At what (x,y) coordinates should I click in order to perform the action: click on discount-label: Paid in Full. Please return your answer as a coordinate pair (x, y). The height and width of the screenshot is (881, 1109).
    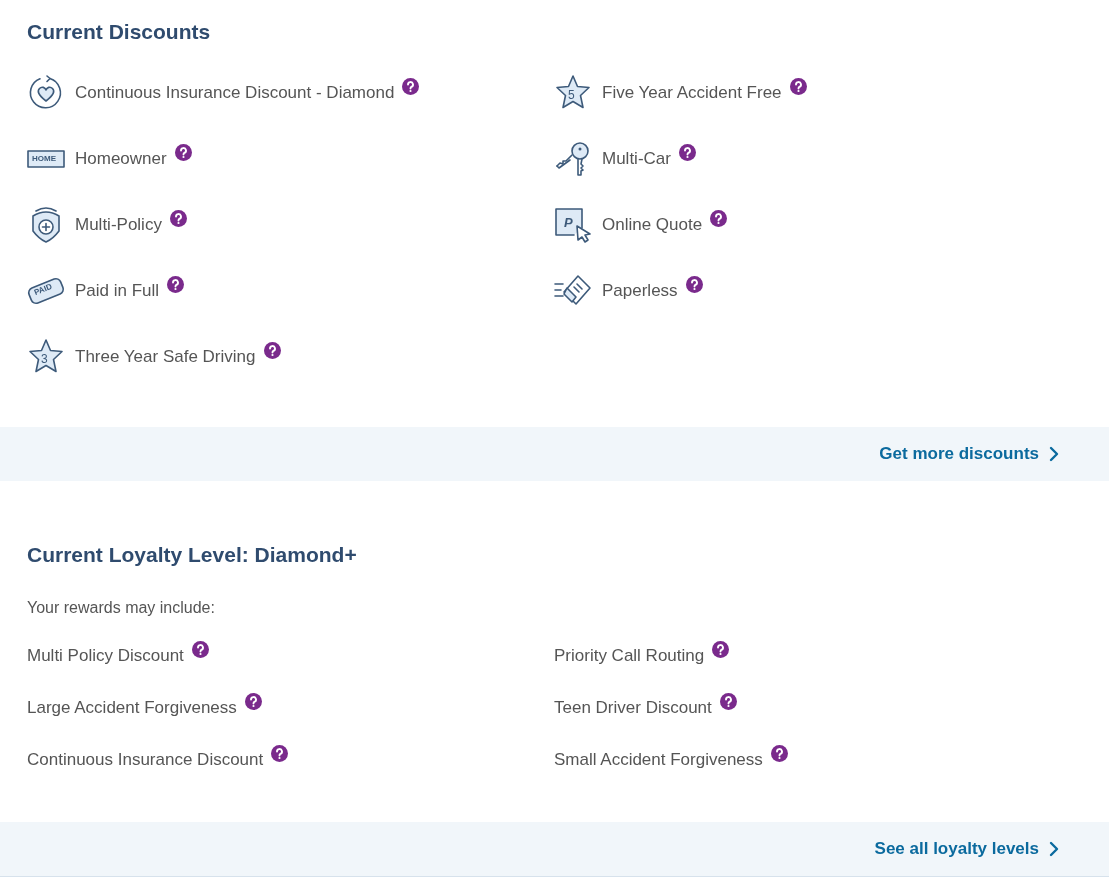
    Looking at the image, I should click on (117, 290).